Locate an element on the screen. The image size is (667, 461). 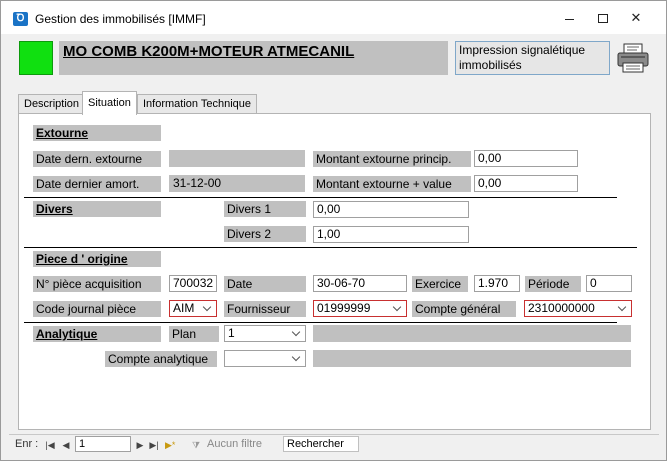
tab-situation: Situation is located at coordinates (109, 103).